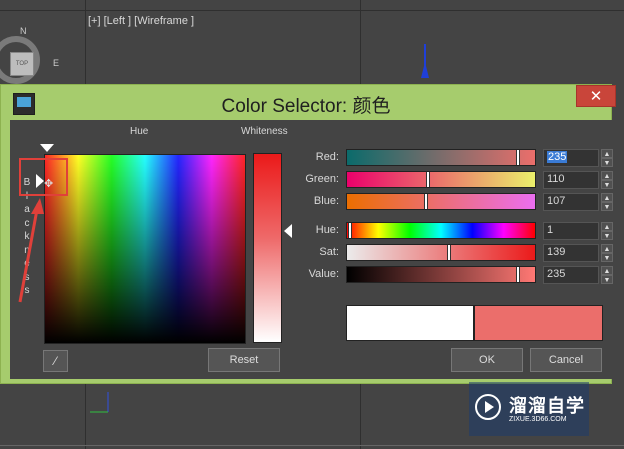 The image size is (624, 449). What do you see at coordinates (538, 419) in the screenshot?
I see `watermark-url: ZIXUE.3D66.COM` at bounding box center [538, 419].